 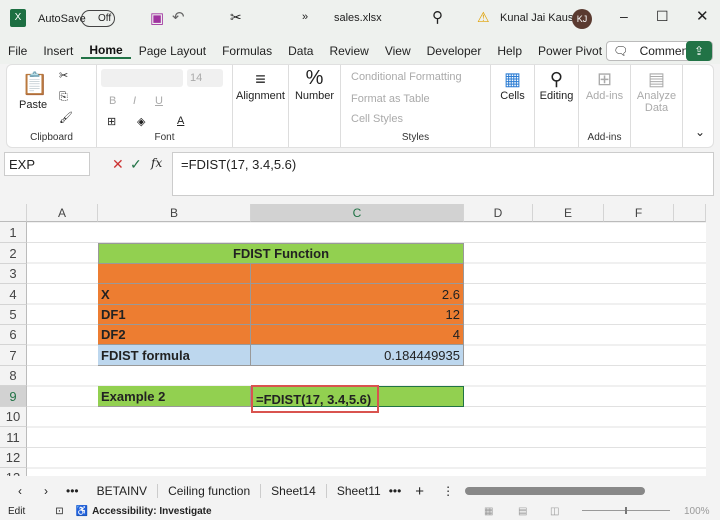 I want to click on cell-b5: DF1, so click(x=174, y=315).